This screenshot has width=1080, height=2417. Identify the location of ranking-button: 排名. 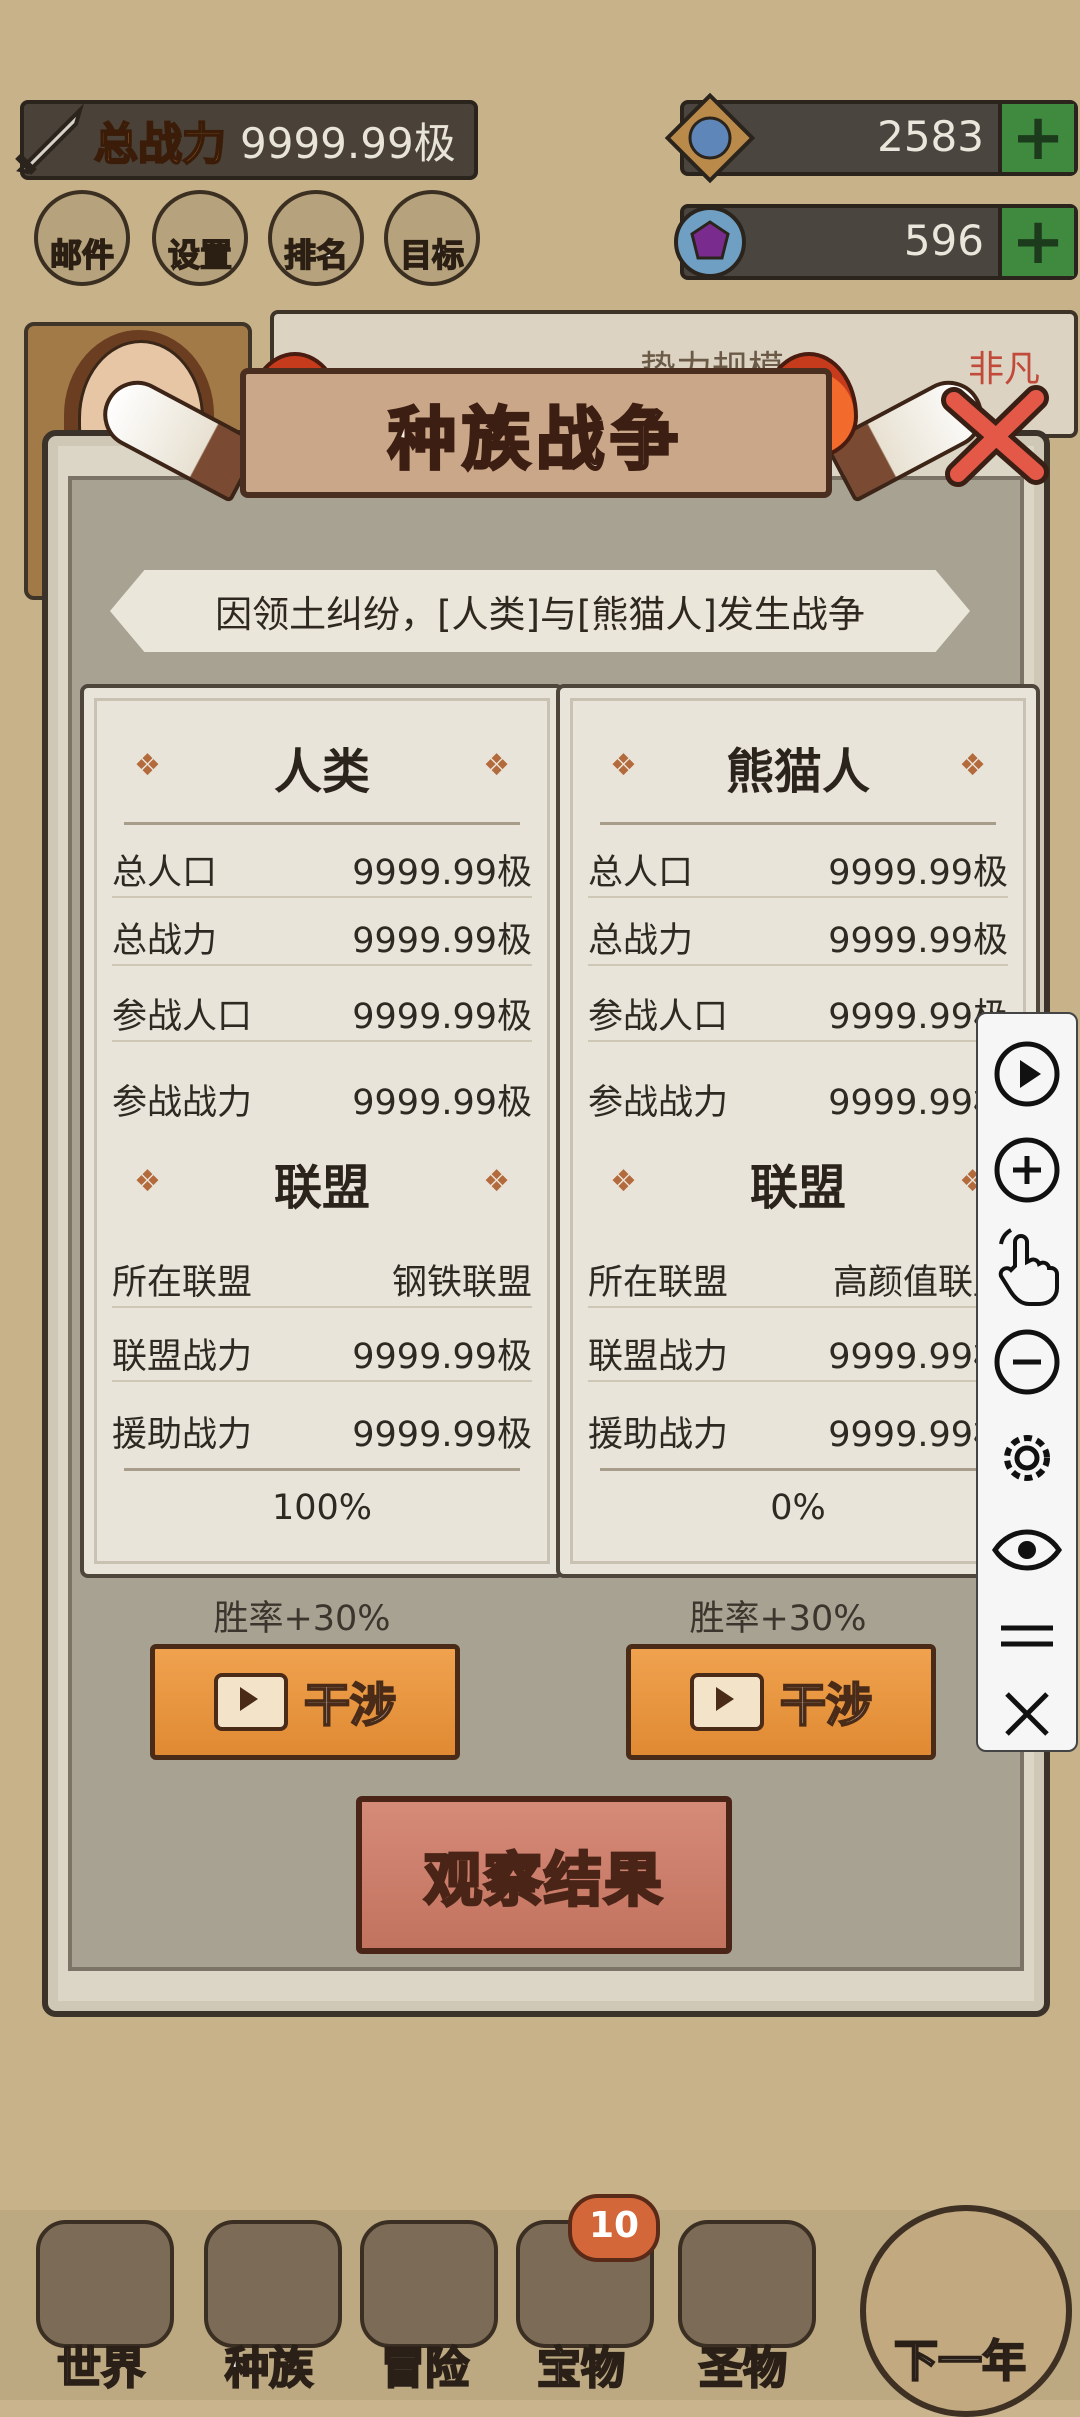
(316, 238).